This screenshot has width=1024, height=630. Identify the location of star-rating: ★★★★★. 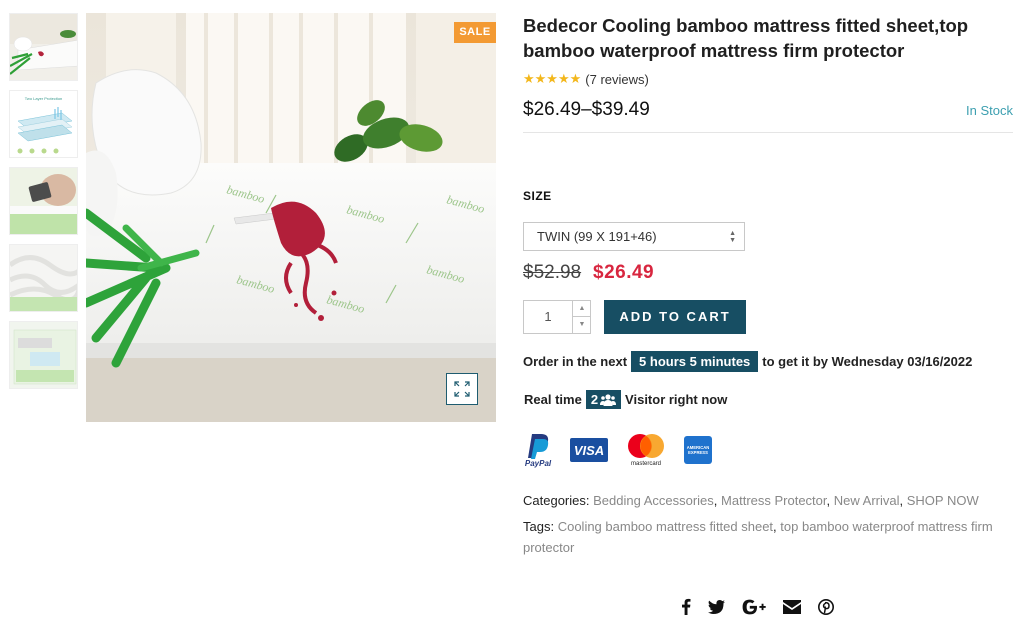
(552, 78).